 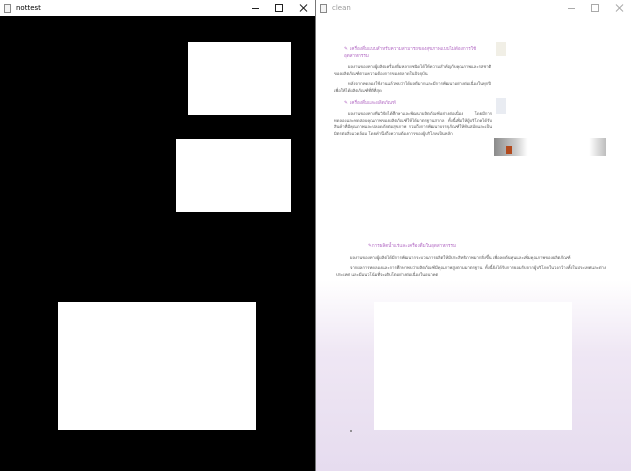 What do you see at coordinates (413, 246) in the screenshot?
I see `heading-text: การผลิตน้ำแร่และเครื่องดื่มในอุตสาหกรรม` at bounding box center [413, 246].